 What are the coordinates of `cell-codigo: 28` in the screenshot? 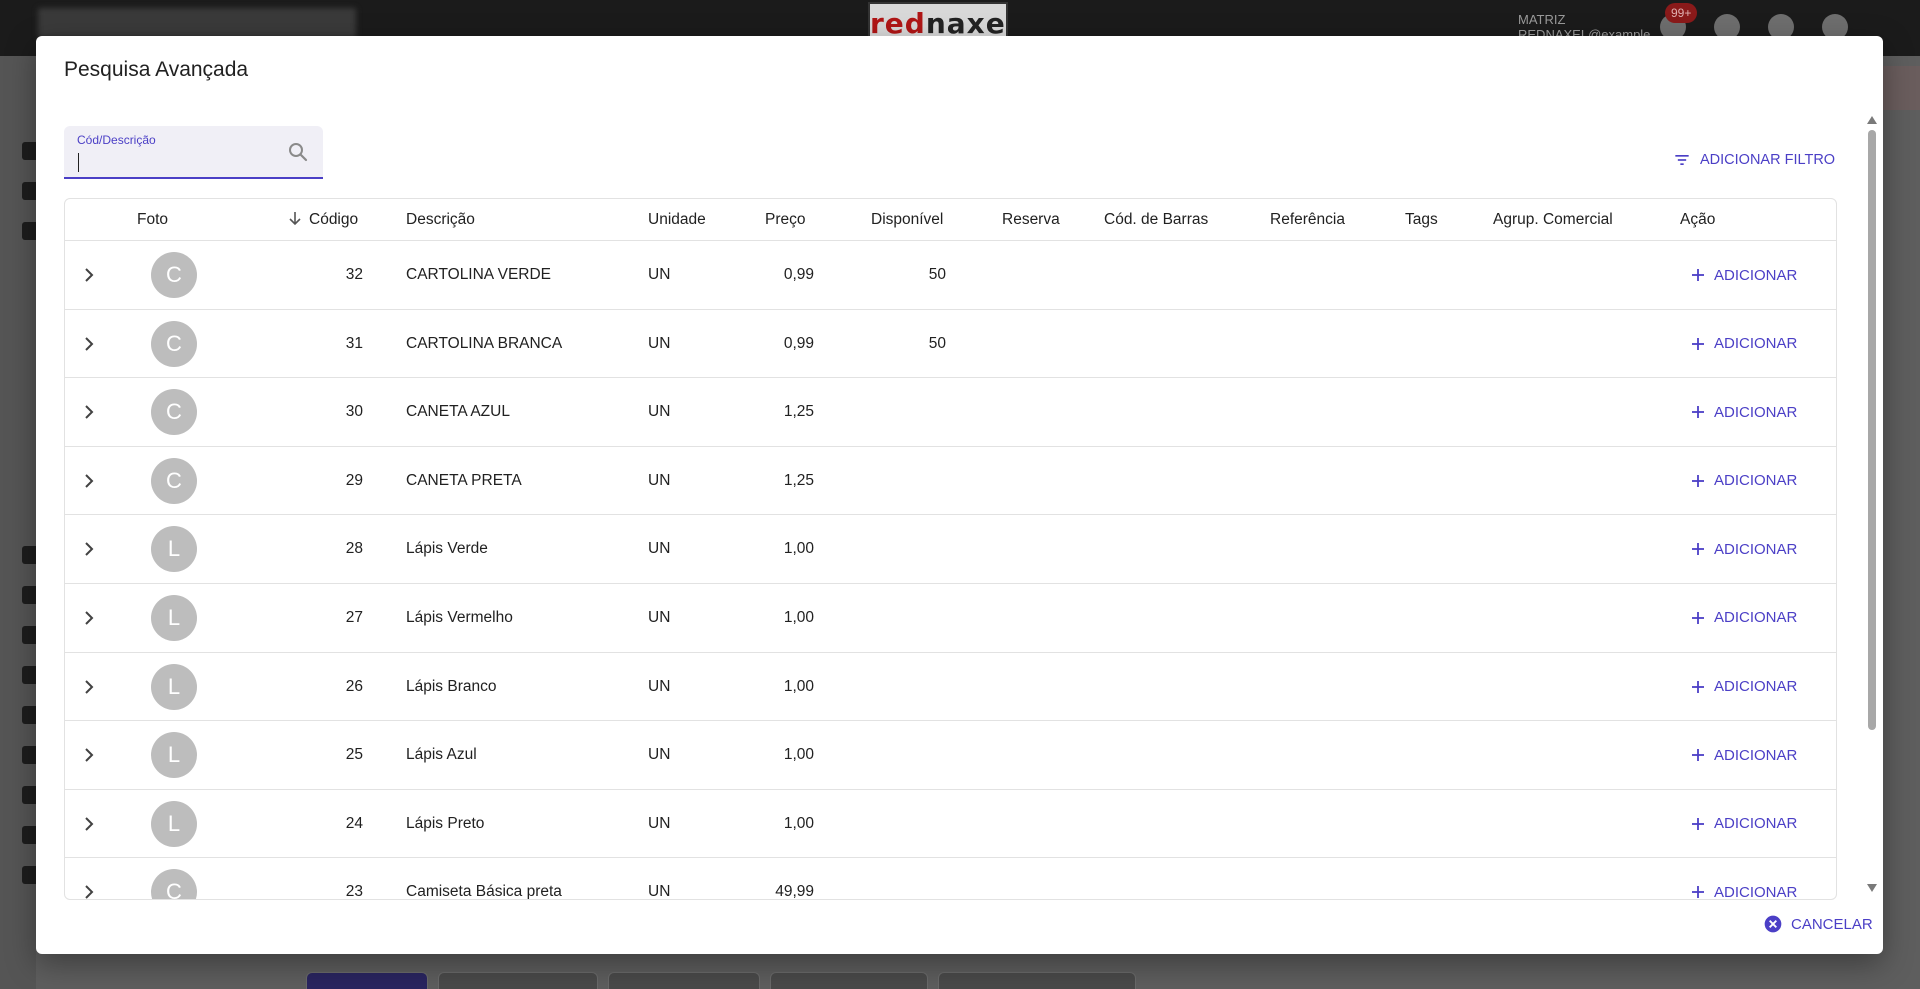 It's located at (354, 549).